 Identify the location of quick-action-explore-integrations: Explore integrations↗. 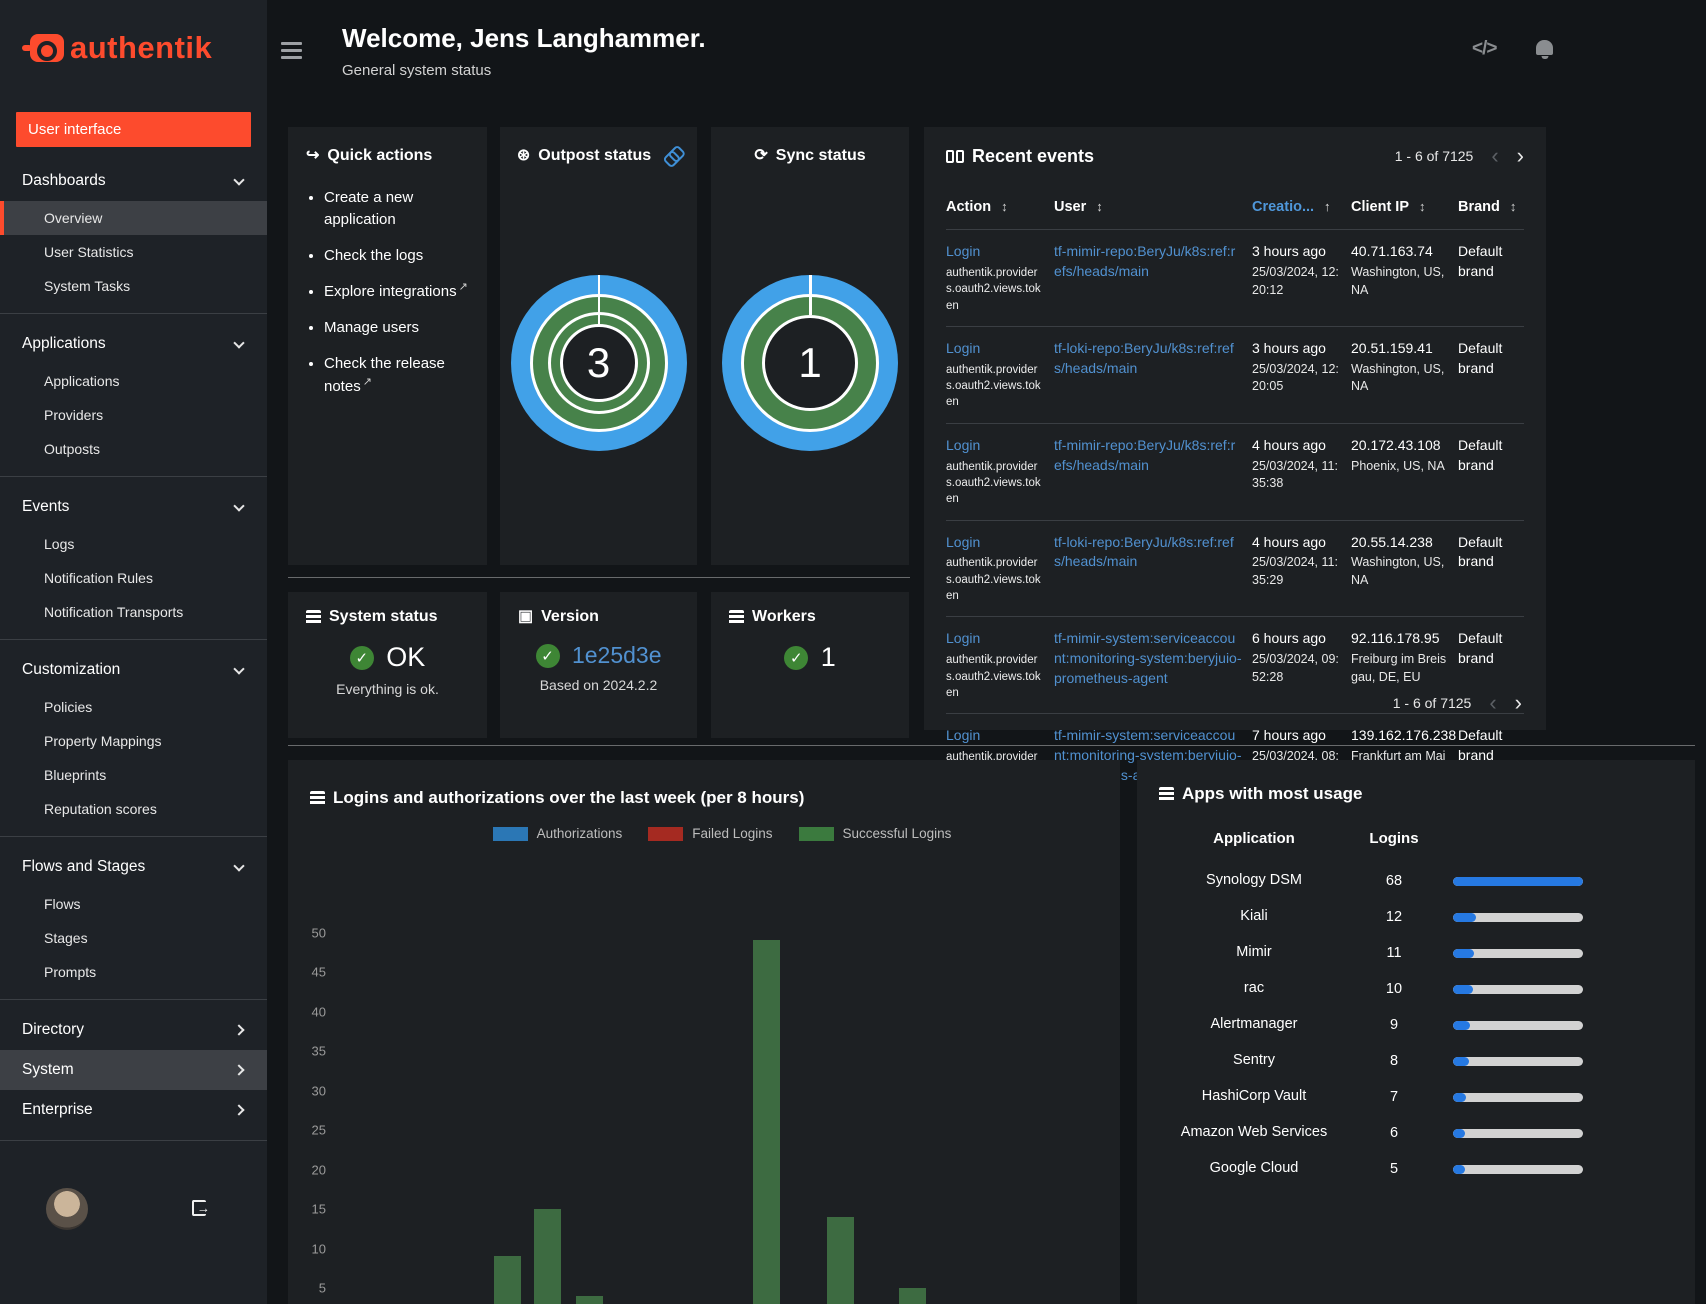
(396, 291).